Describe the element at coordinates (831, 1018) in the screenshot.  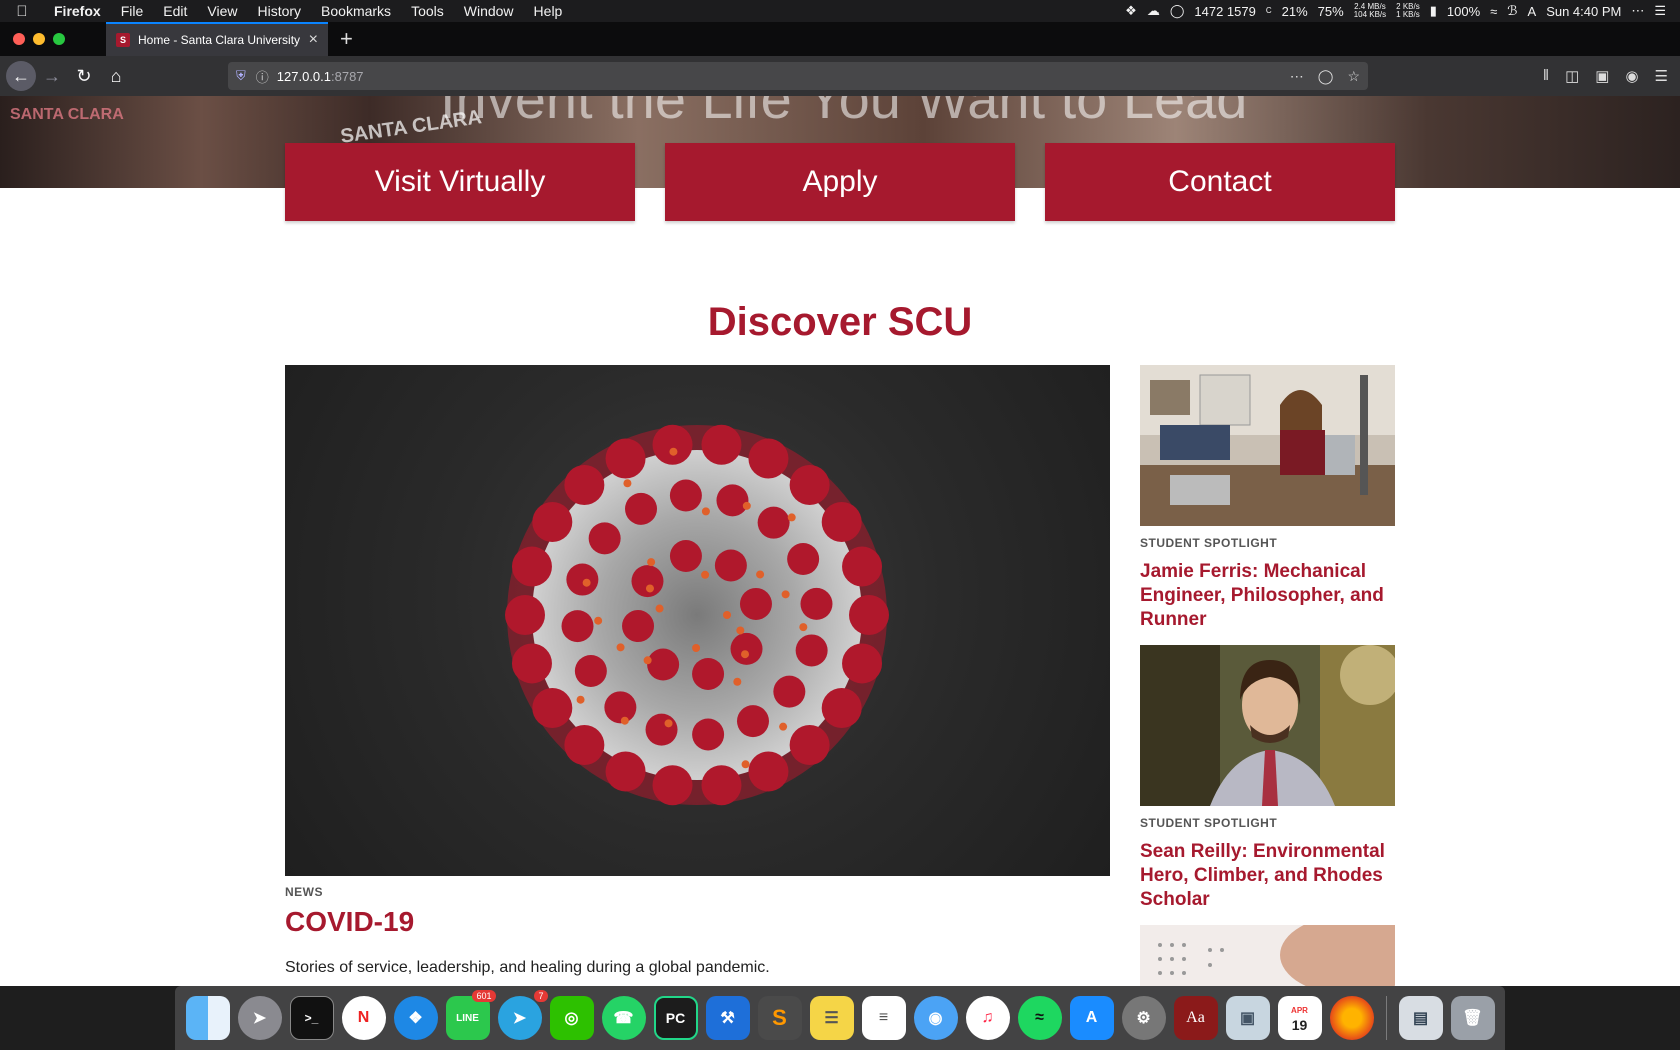
I see `notes-icon: ☰` at that location.